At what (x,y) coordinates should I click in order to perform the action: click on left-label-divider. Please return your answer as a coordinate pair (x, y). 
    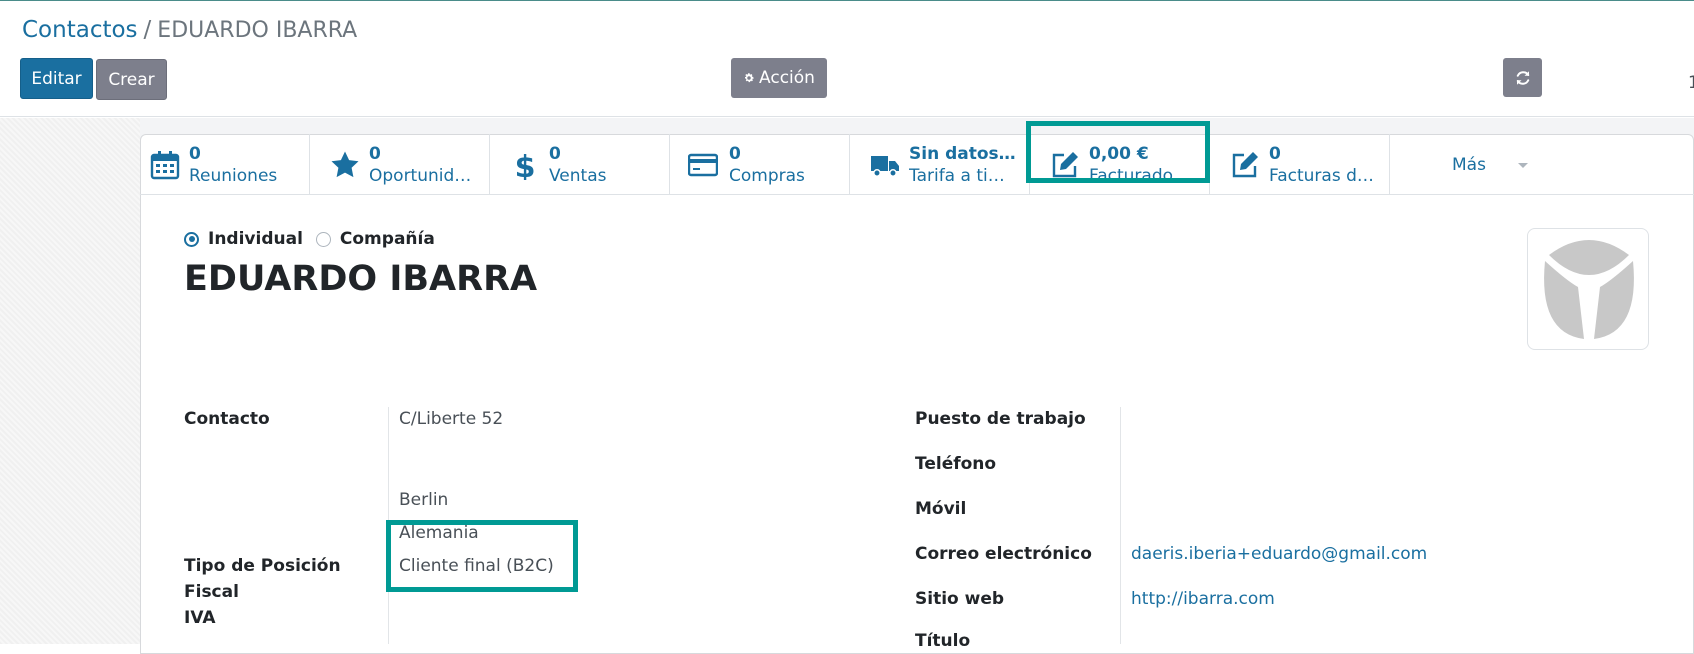
    Looking at the image, I should click on (388, 525).